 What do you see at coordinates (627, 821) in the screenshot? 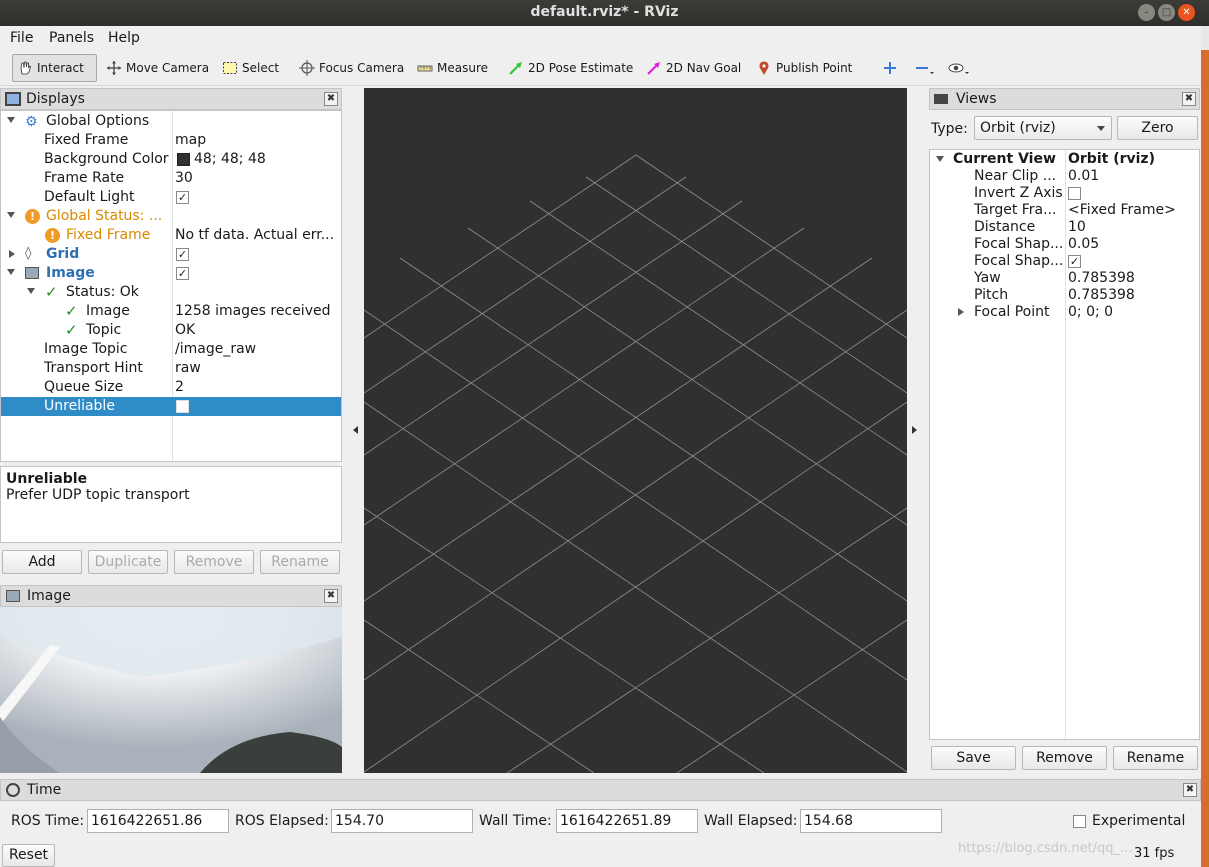
I see `wall-time-field: 1616422651.89` at bounding box center [627, 821].